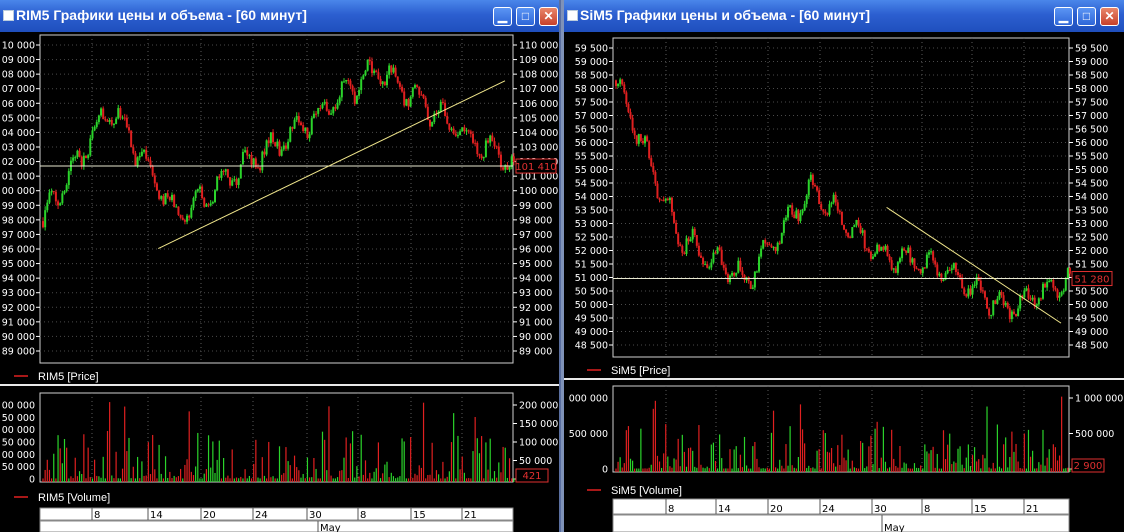  What do you see at coordinates (591, 184) in the screenshot?
I see `price-tick-label-left: 54 500` at bounding box center [591, 184].